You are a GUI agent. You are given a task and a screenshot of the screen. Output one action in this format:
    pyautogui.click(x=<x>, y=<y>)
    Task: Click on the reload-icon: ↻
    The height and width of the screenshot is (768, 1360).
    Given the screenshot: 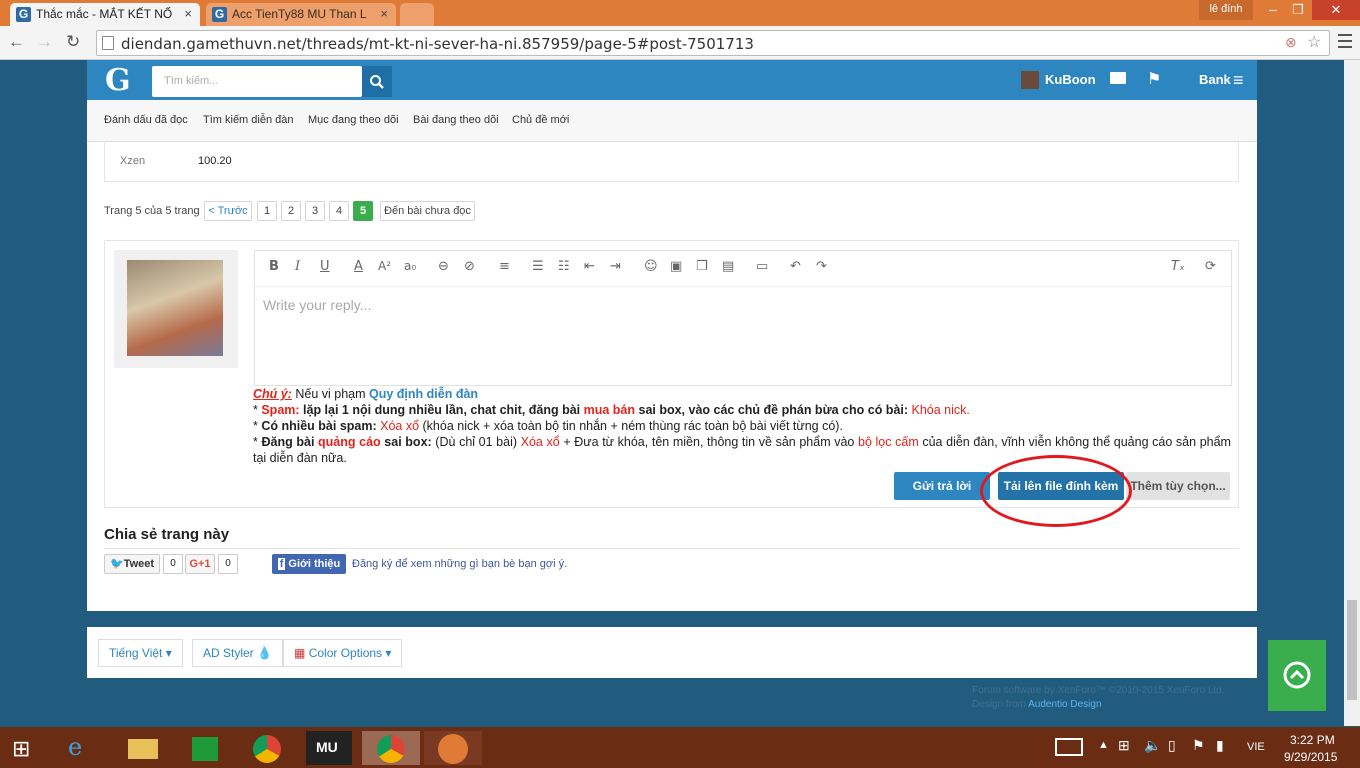 What is the action you would take?
    pyautogui.click(x=73, y=42)
    